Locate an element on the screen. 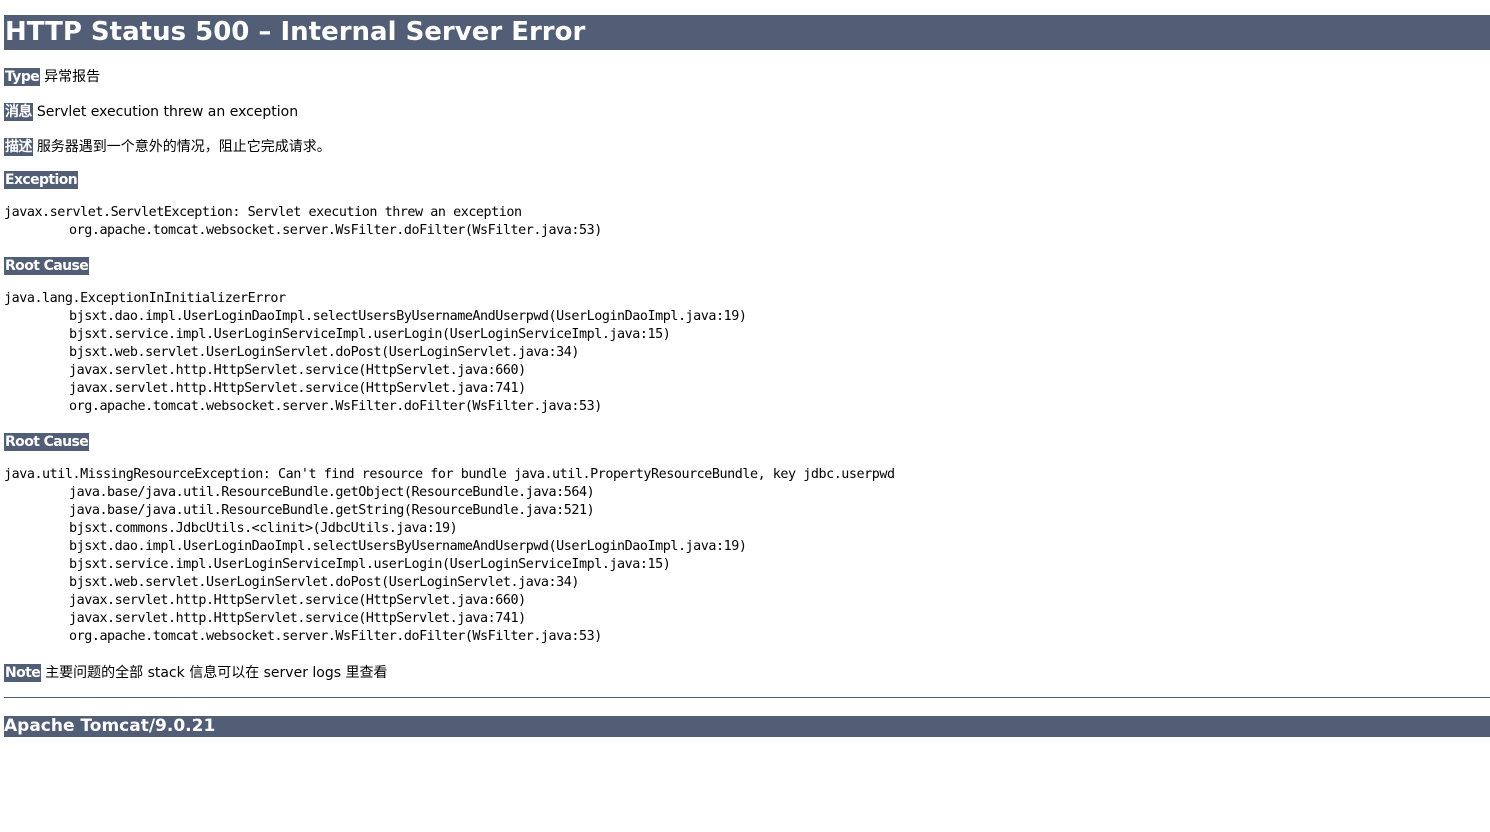 The height and width of the screenshot is (832, 1490). note-row: Note 主要问题的全部 stack 信息可以在 server logs 里查看 is located at coordinates (747, 672).